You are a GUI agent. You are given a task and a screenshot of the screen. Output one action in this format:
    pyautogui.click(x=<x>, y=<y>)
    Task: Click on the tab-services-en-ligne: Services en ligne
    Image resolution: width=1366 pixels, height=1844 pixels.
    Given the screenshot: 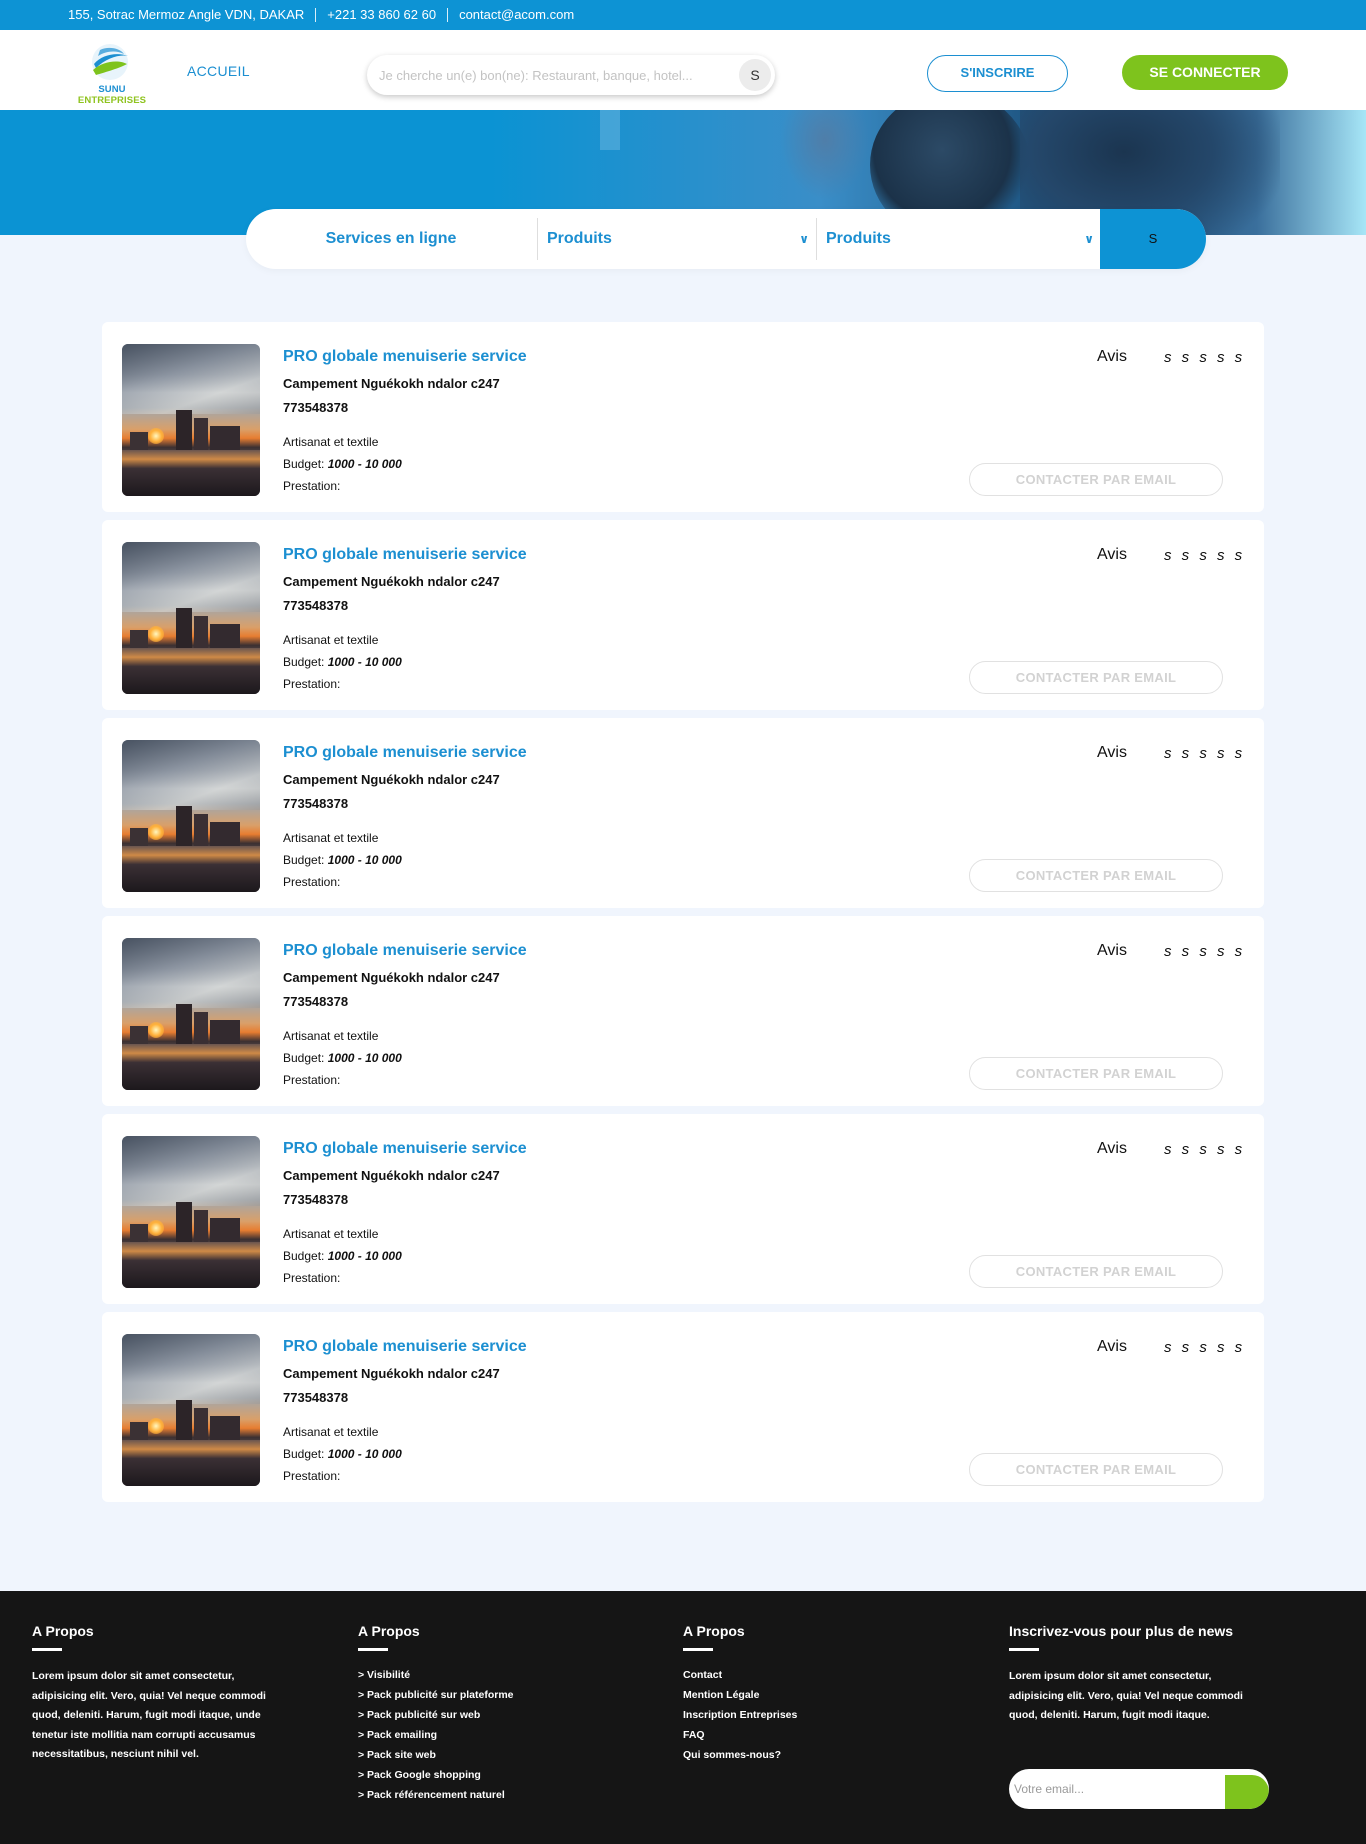 What is the action you would take?
    pyautogui.click(x=391, y=239)
    